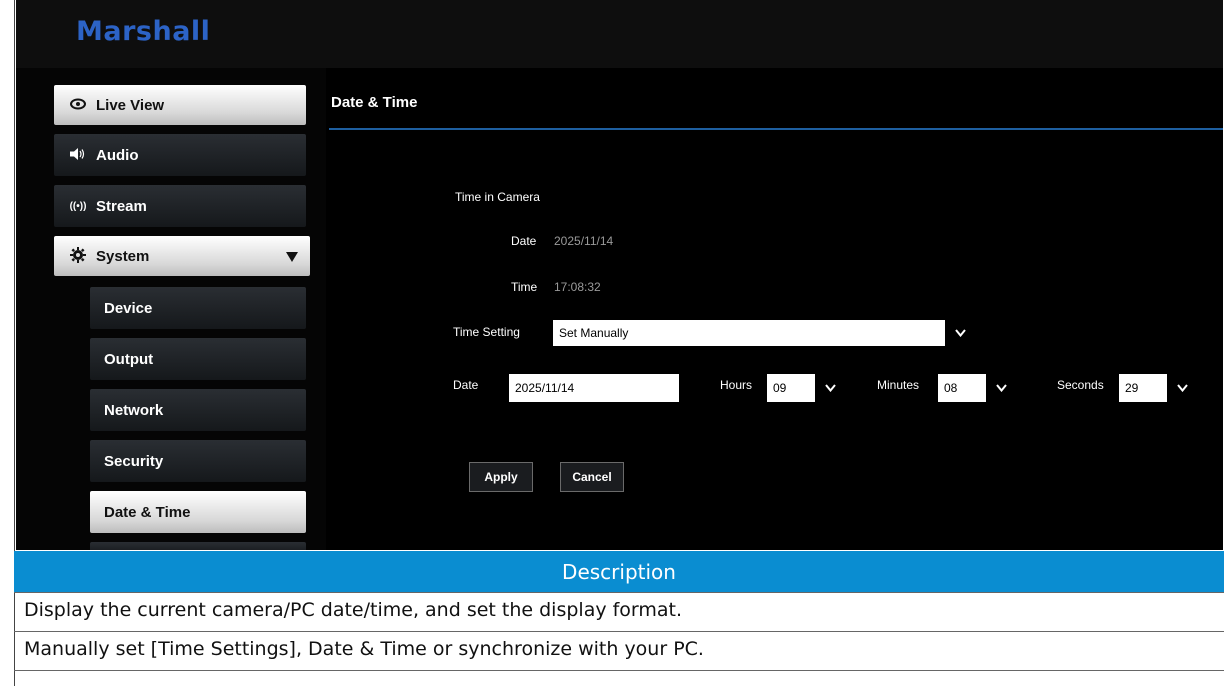 The height and width of the screenshot is (686, 1224). I want to click on set-date-label: Date, so click(466, 385).